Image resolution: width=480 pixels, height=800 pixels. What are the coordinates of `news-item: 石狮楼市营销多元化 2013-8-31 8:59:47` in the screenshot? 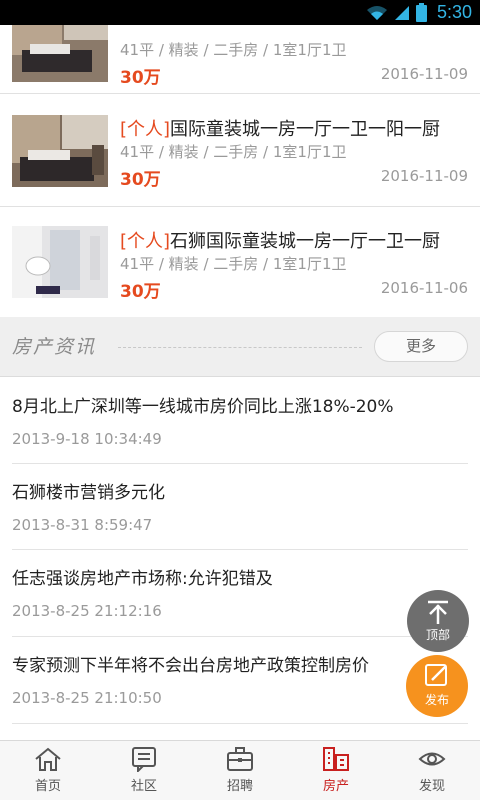 It's located at (240, 507).